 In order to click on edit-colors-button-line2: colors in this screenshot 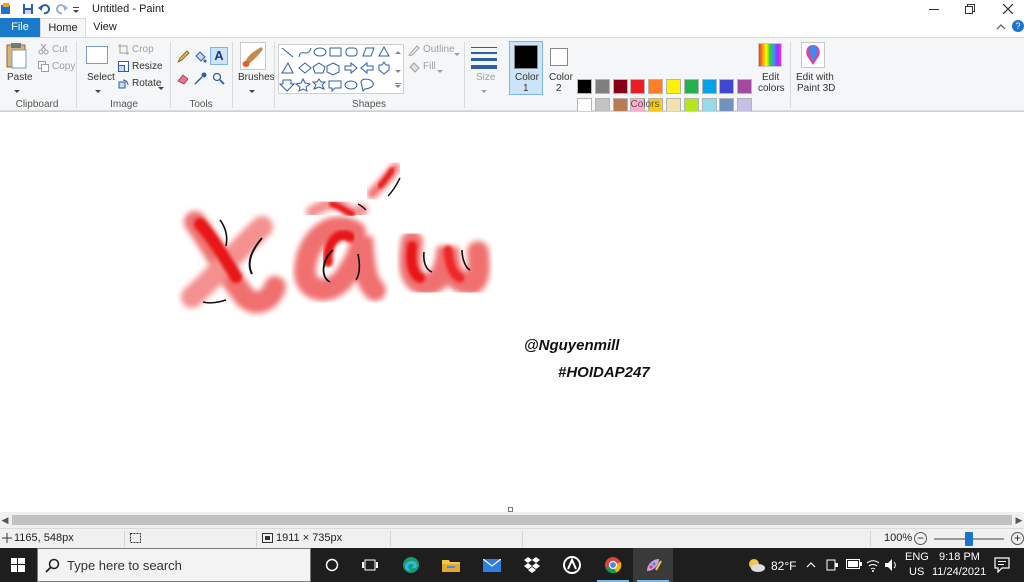, I will do `click(771, 88)`.